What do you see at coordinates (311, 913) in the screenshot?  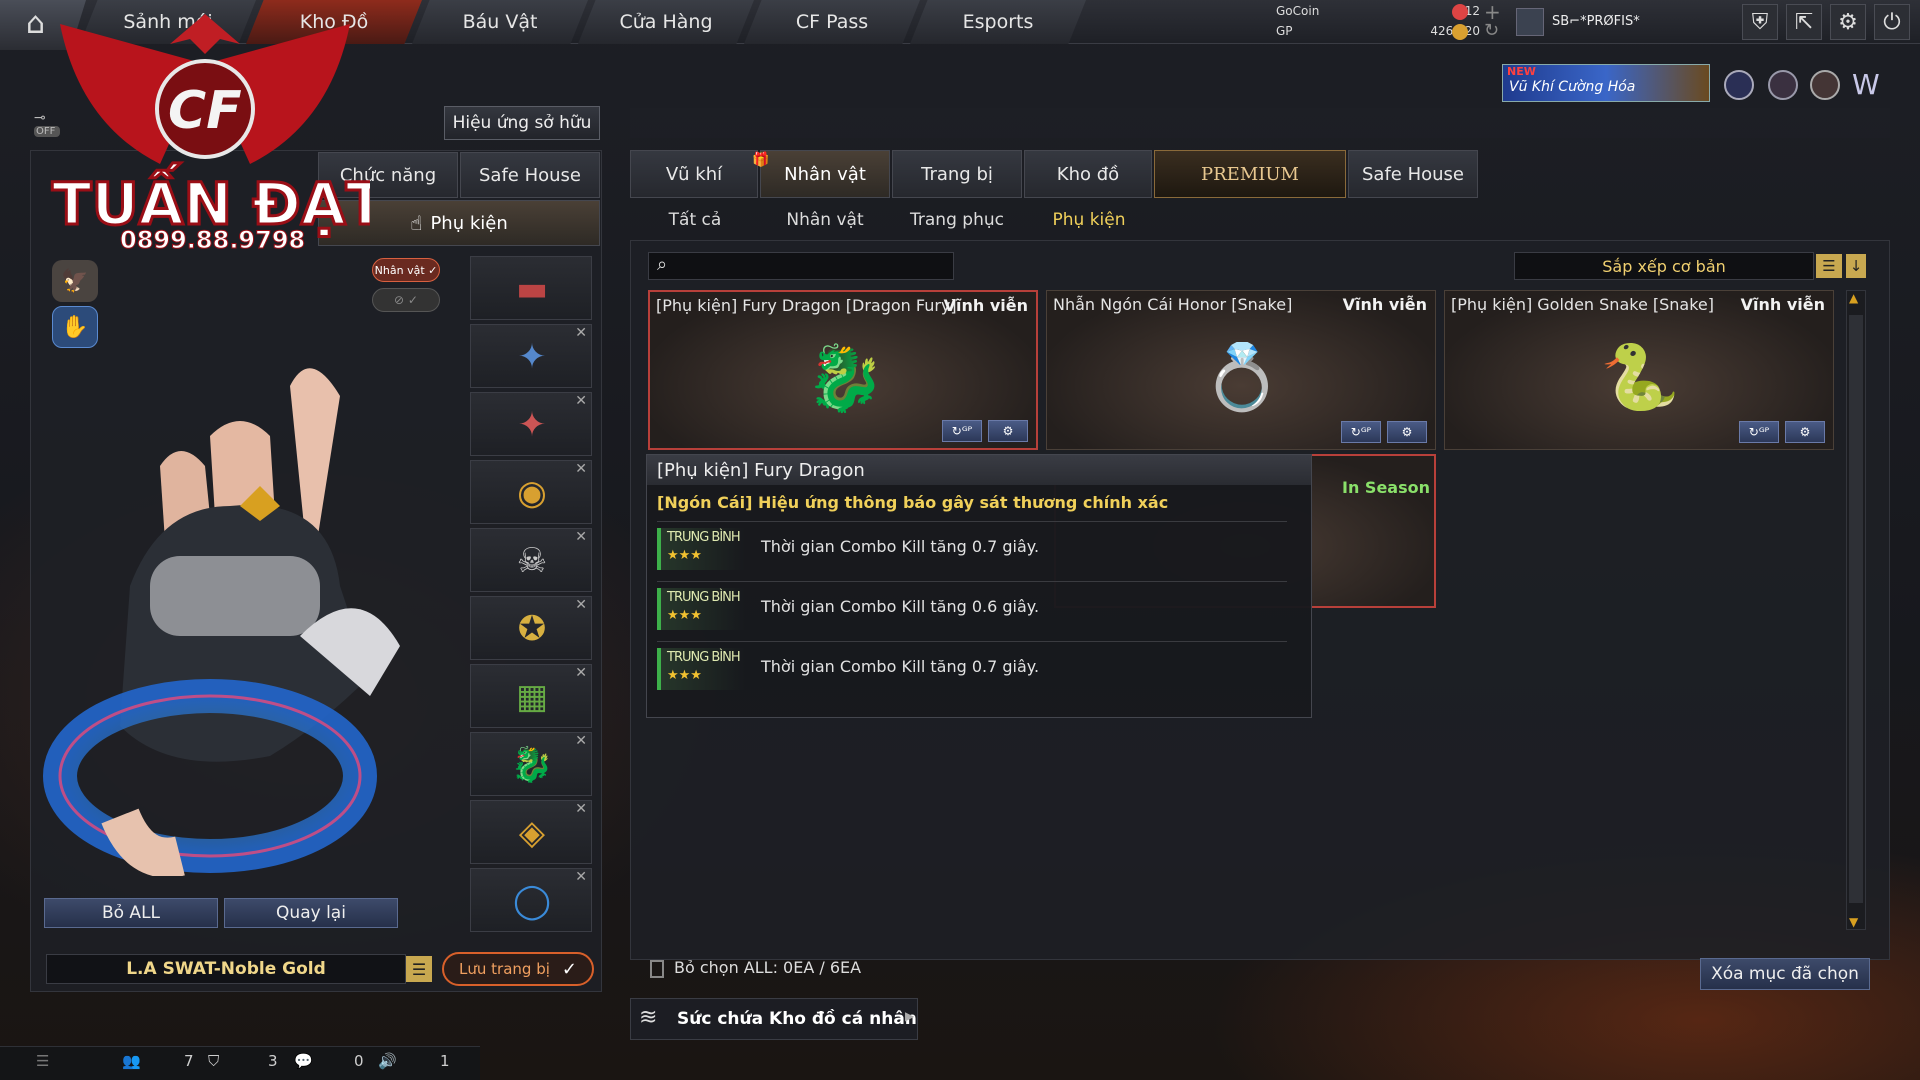 I see `back-button: Quay lại` at bounding box center [311, 913].